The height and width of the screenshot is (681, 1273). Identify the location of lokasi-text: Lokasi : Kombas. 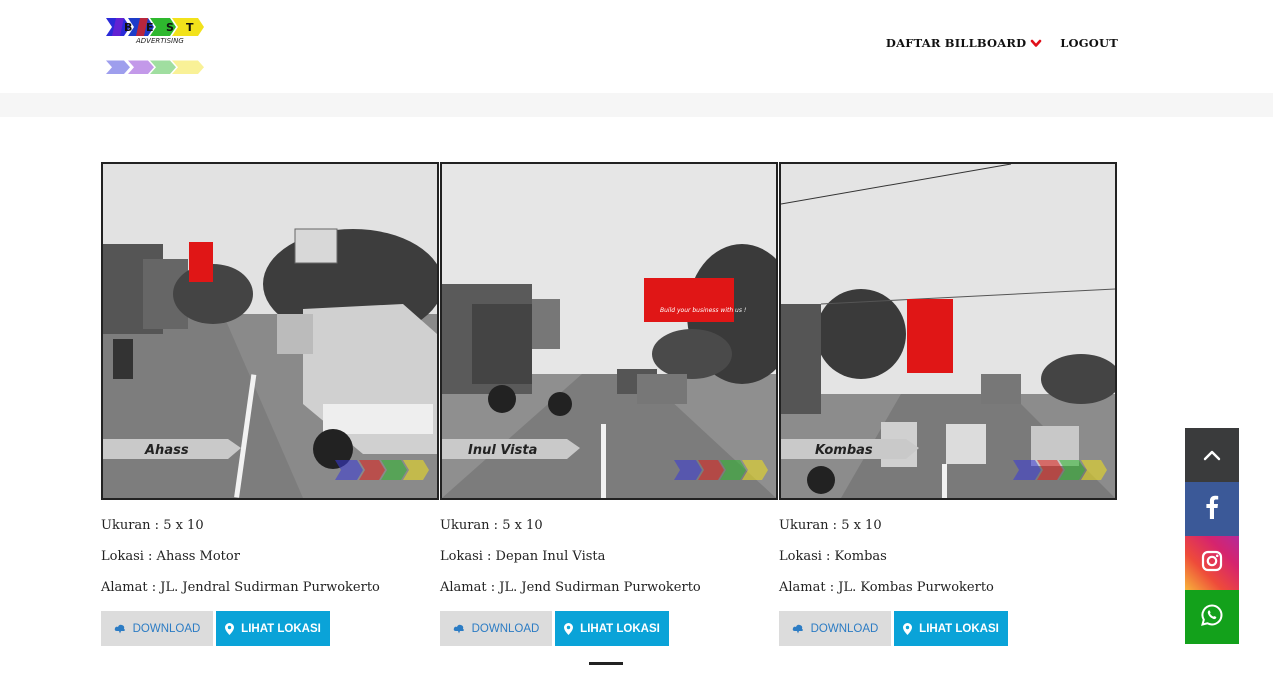
(833, 556).